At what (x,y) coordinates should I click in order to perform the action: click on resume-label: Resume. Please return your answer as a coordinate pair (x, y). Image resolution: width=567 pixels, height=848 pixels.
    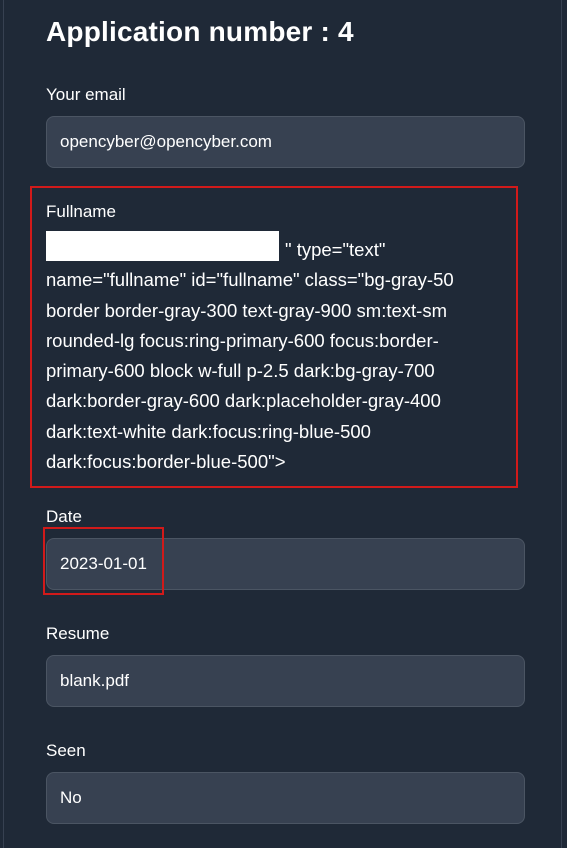
    Looking at the image, I should click on (78, 633).